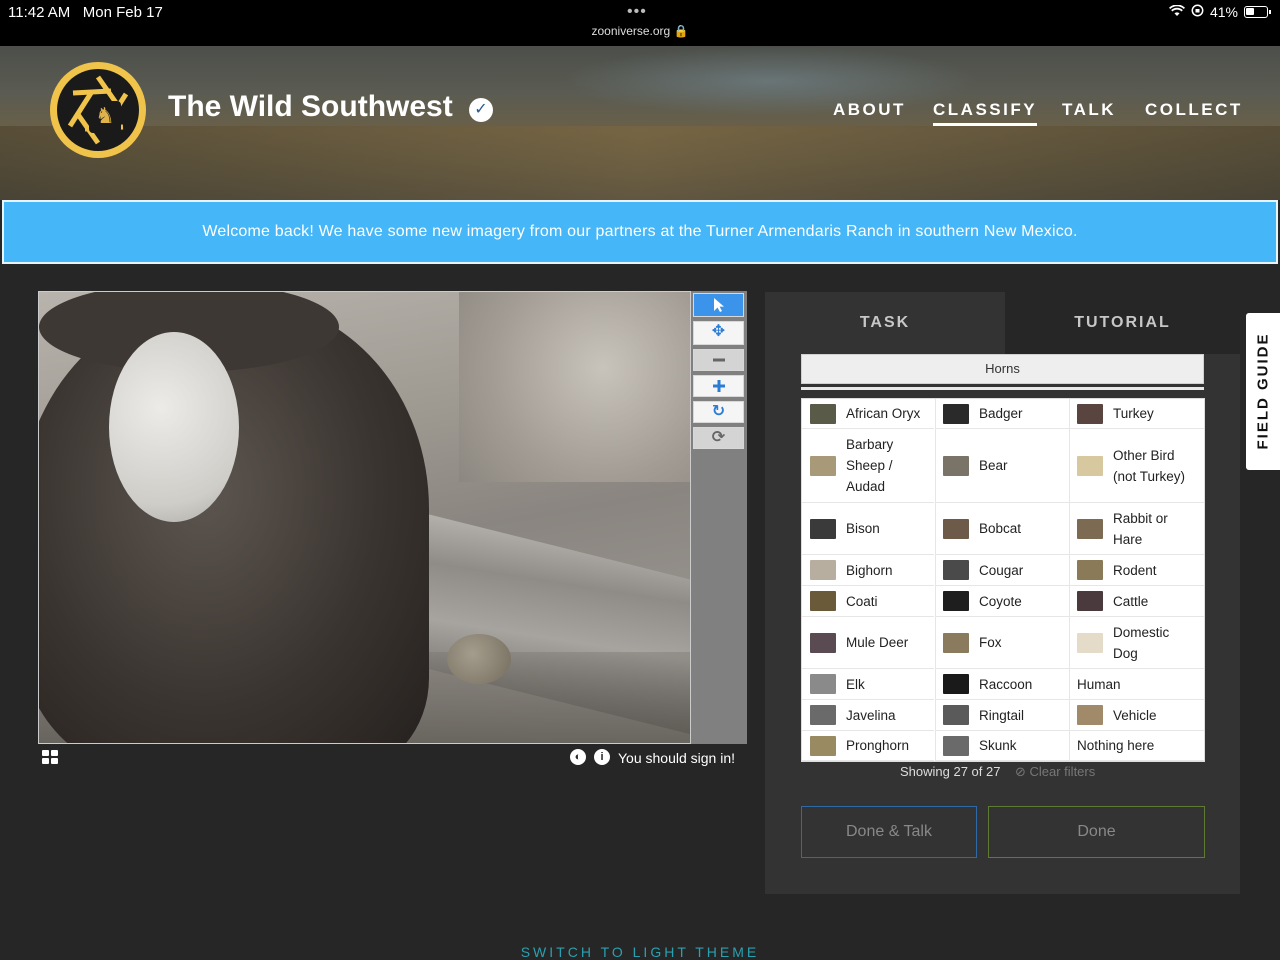  Describe the element at coordinates (719, 517) in the screenshot. I see `image-toolbar: ✥ ↻ ⟳` at that location.